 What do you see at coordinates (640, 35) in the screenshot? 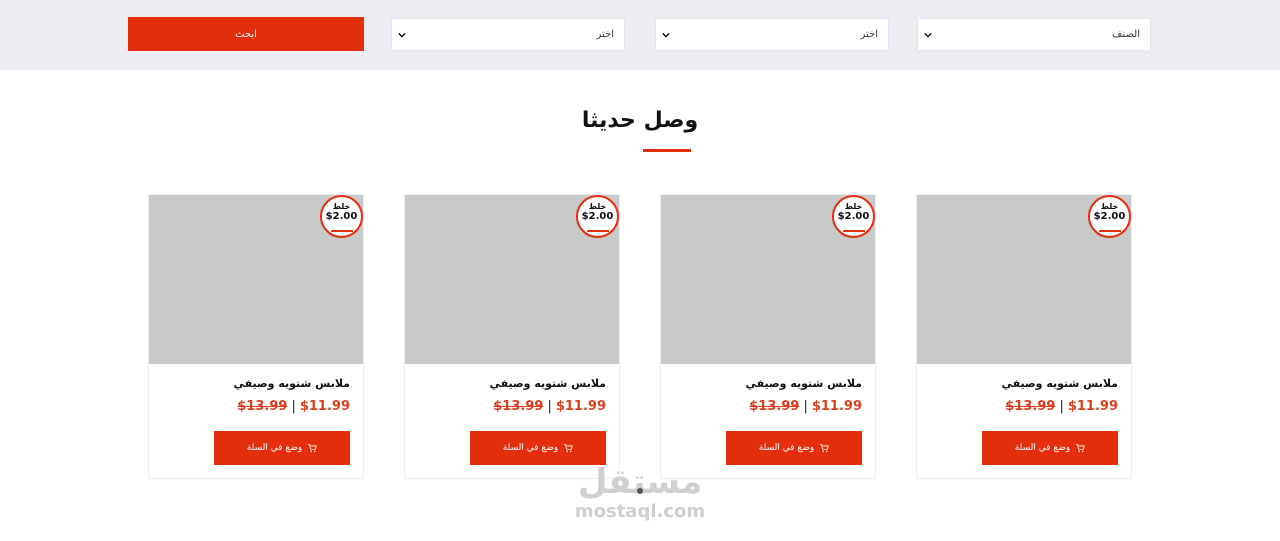
I see `filter-bar: ابحث اختر اختر الصنف` at bounding box center [640, 35].